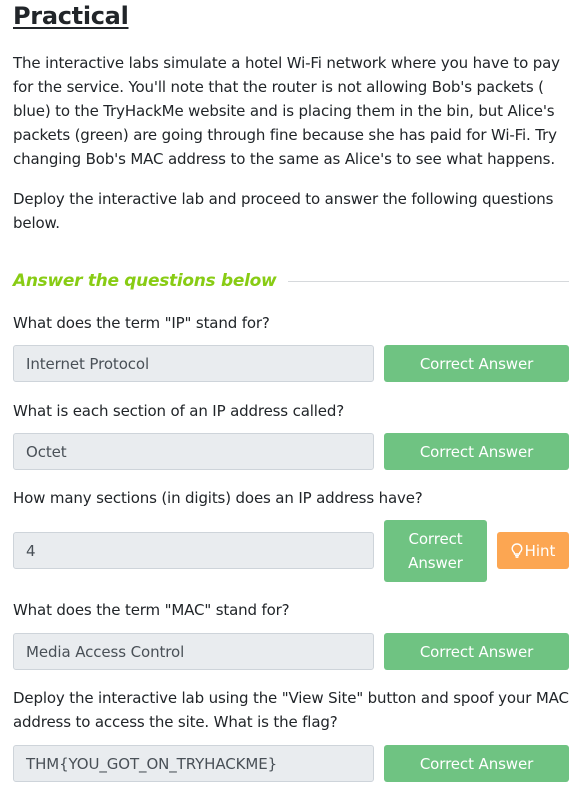 The image size is (581, 793). What do you see at coordinates (193, 451) in the screenshot?
I see `answer-field: Octet` at bounding box center [193, 451].